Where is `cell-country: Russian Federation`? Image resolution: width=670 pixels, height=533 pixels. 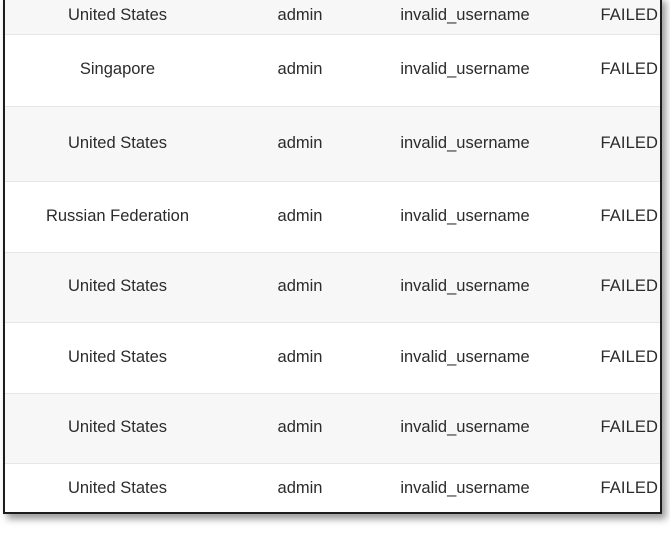 cell-country: Russian Federation is located at coordinates (117, 215).